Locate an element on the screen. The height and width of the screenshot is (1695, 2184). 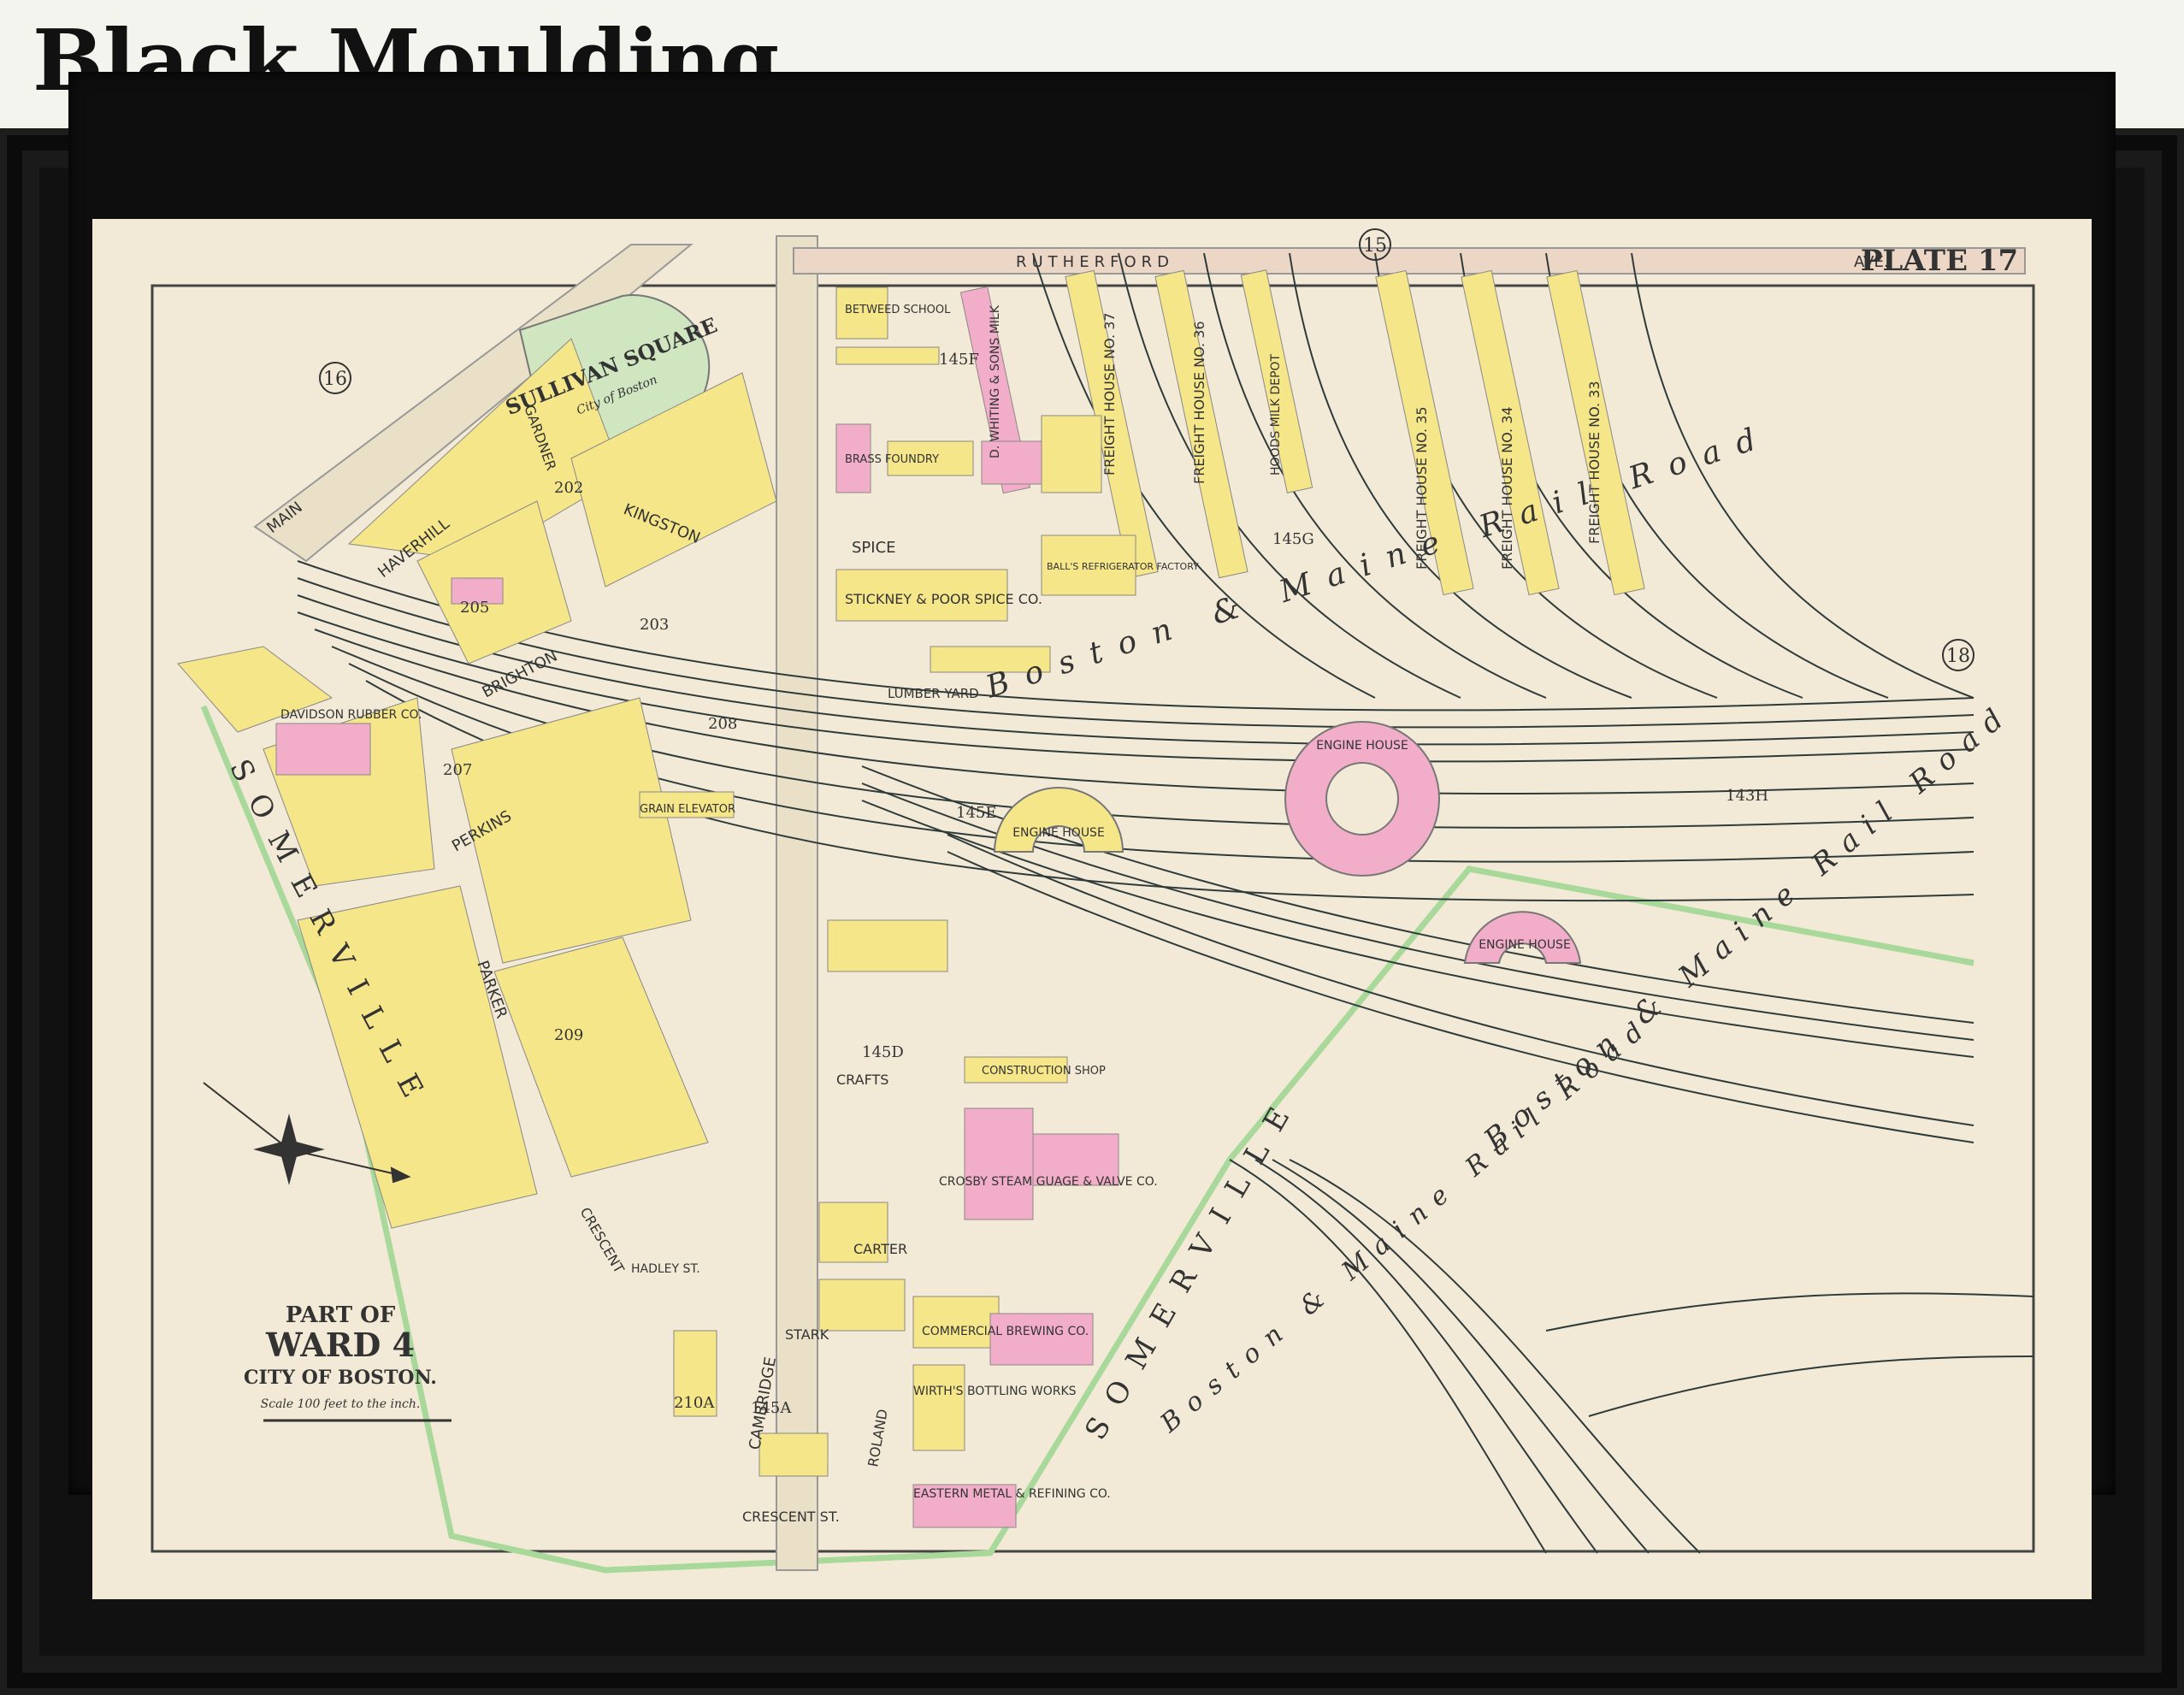
lot-209: 209 is located at coordinates (568, 1035).